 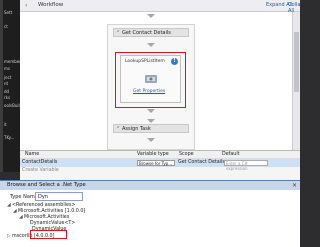 What do you see at coordinates (160, 171) in the screenshot?
I see `create-variable-row: Create Variable` at bounding box center [160, 171].